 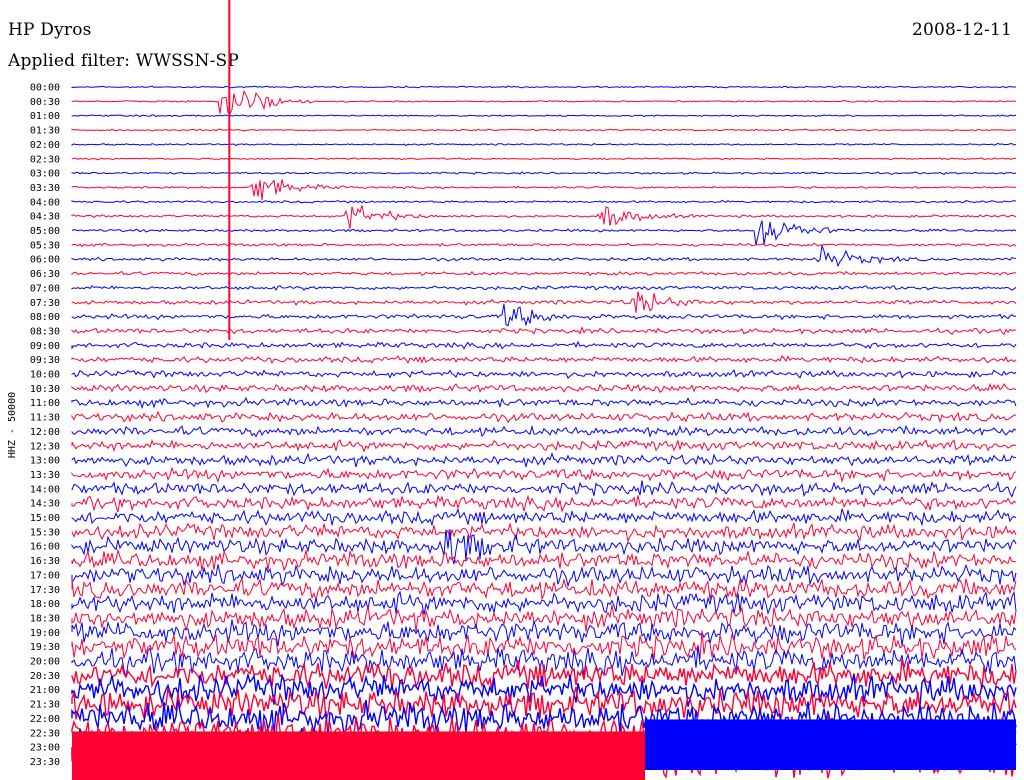 I want to click on tick-label: 04:30, so click(x=45, y=217).